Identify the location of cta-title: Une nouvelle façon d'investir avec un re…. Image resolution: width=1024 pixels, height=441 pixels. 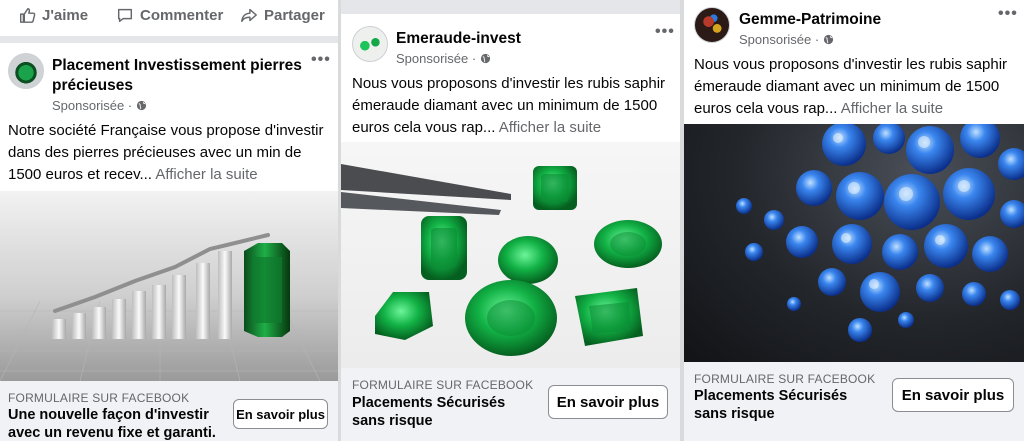
(112, 424).